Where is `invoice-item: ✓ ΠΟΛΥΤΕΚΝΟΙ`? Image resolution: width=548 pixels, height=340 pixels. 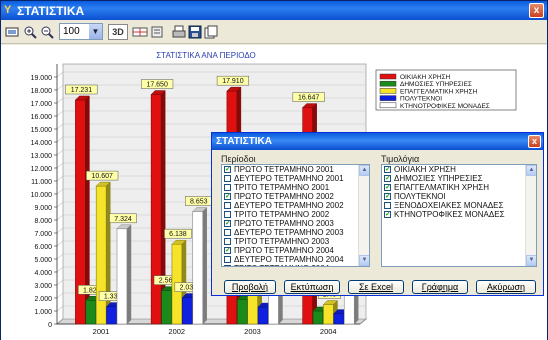
invoice-item: ✓ ΠΟΛΥΤΕΚΝΟΙ is located at coordinates (459, 196).